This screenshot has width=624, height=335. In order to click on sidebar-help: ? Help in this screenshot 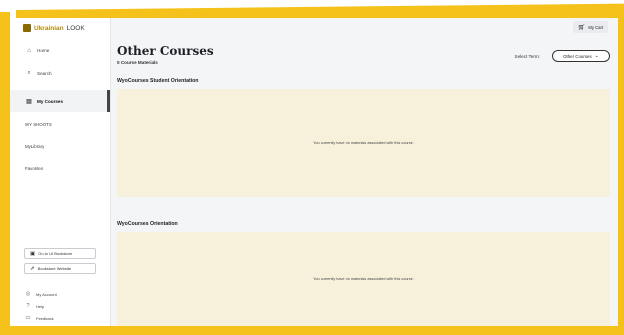, I will do `click(34, 306)`.